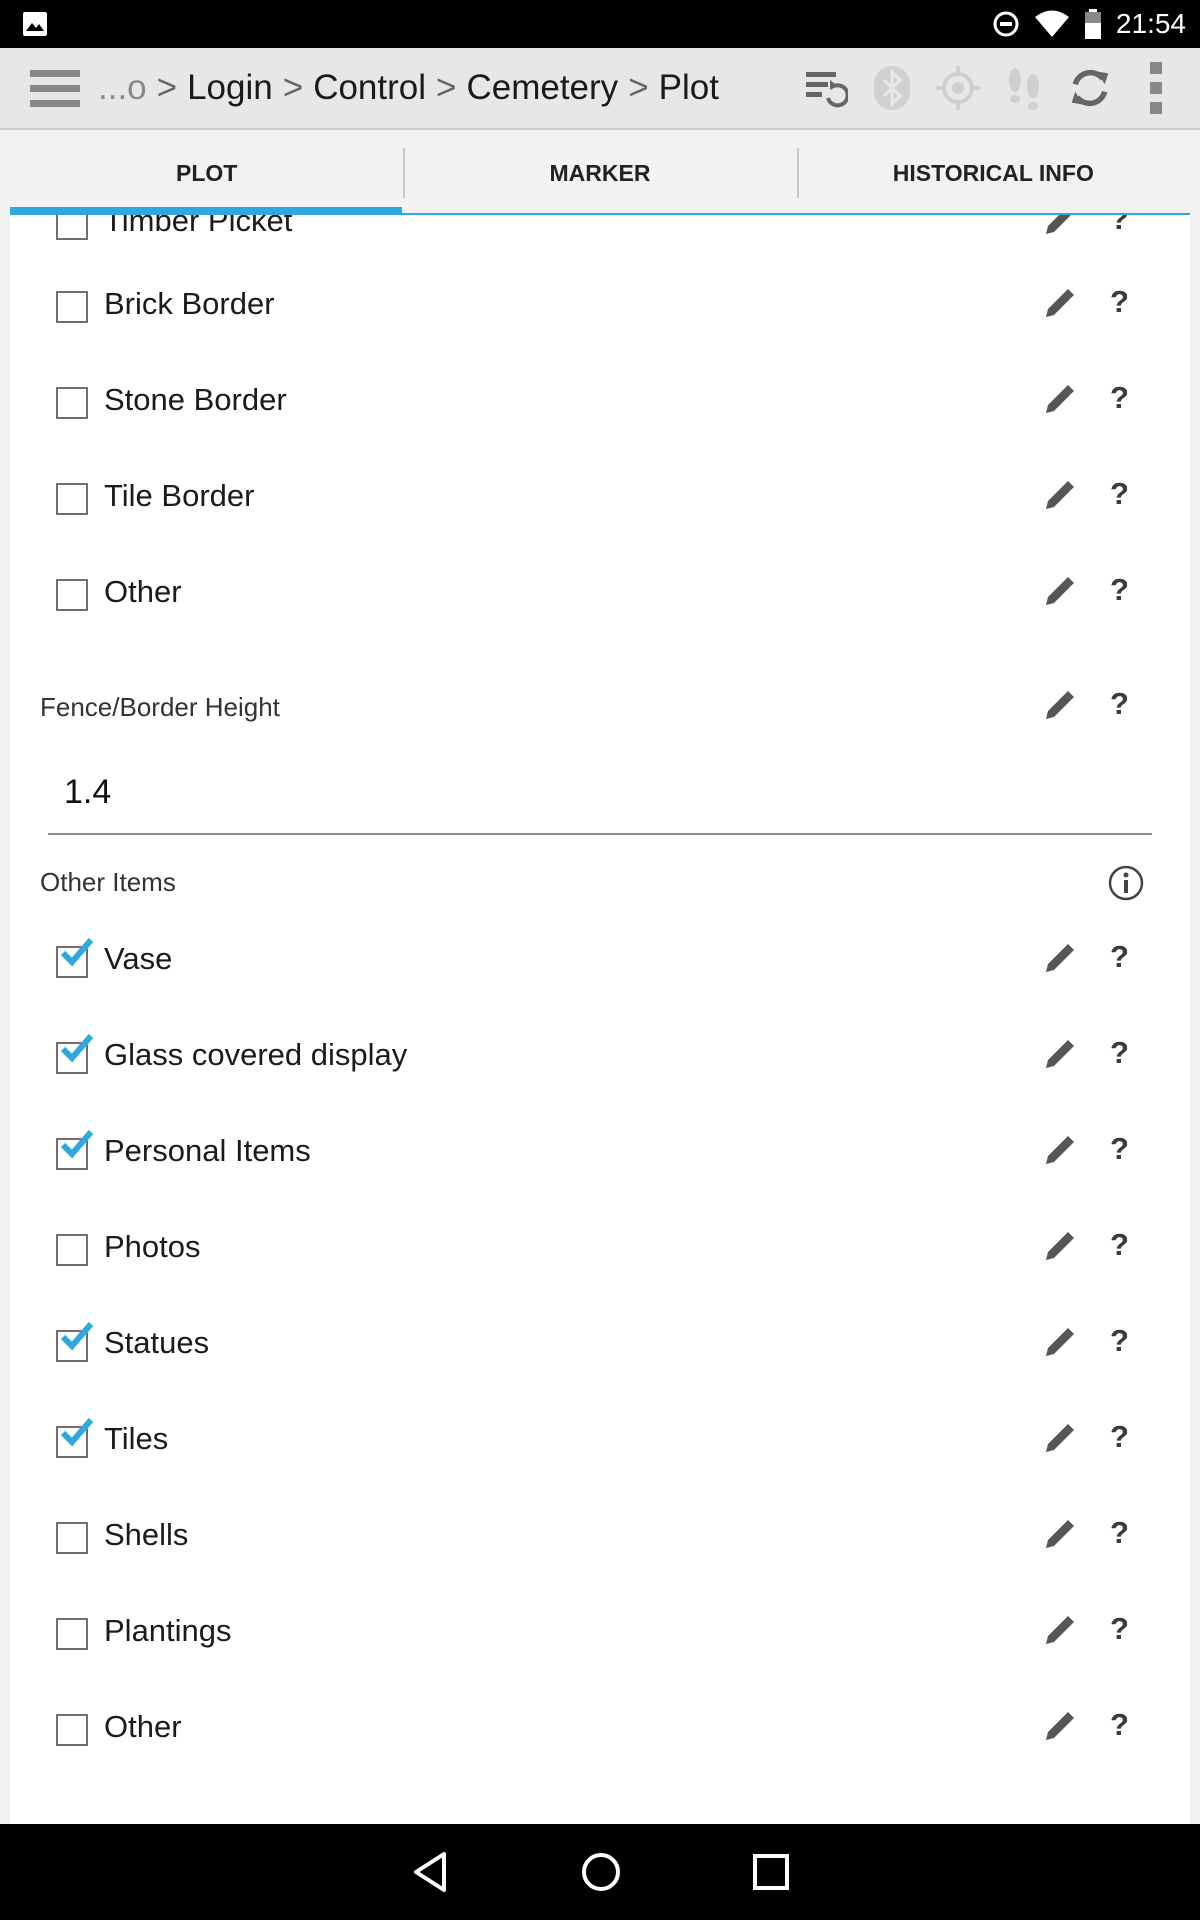  Describe the element at coordinates (826, 88) in the screenshot. I see `sync-list-button` at that location.